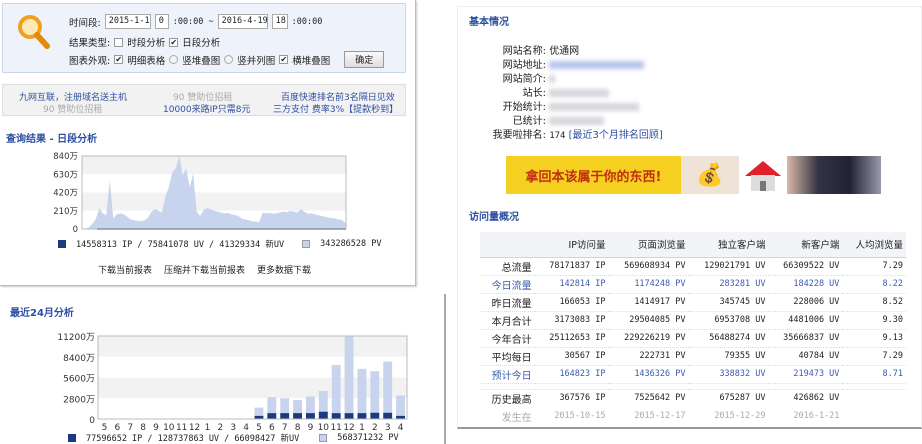  I want to click on ad-link: 90 赞助位招租, so click(72, 108).